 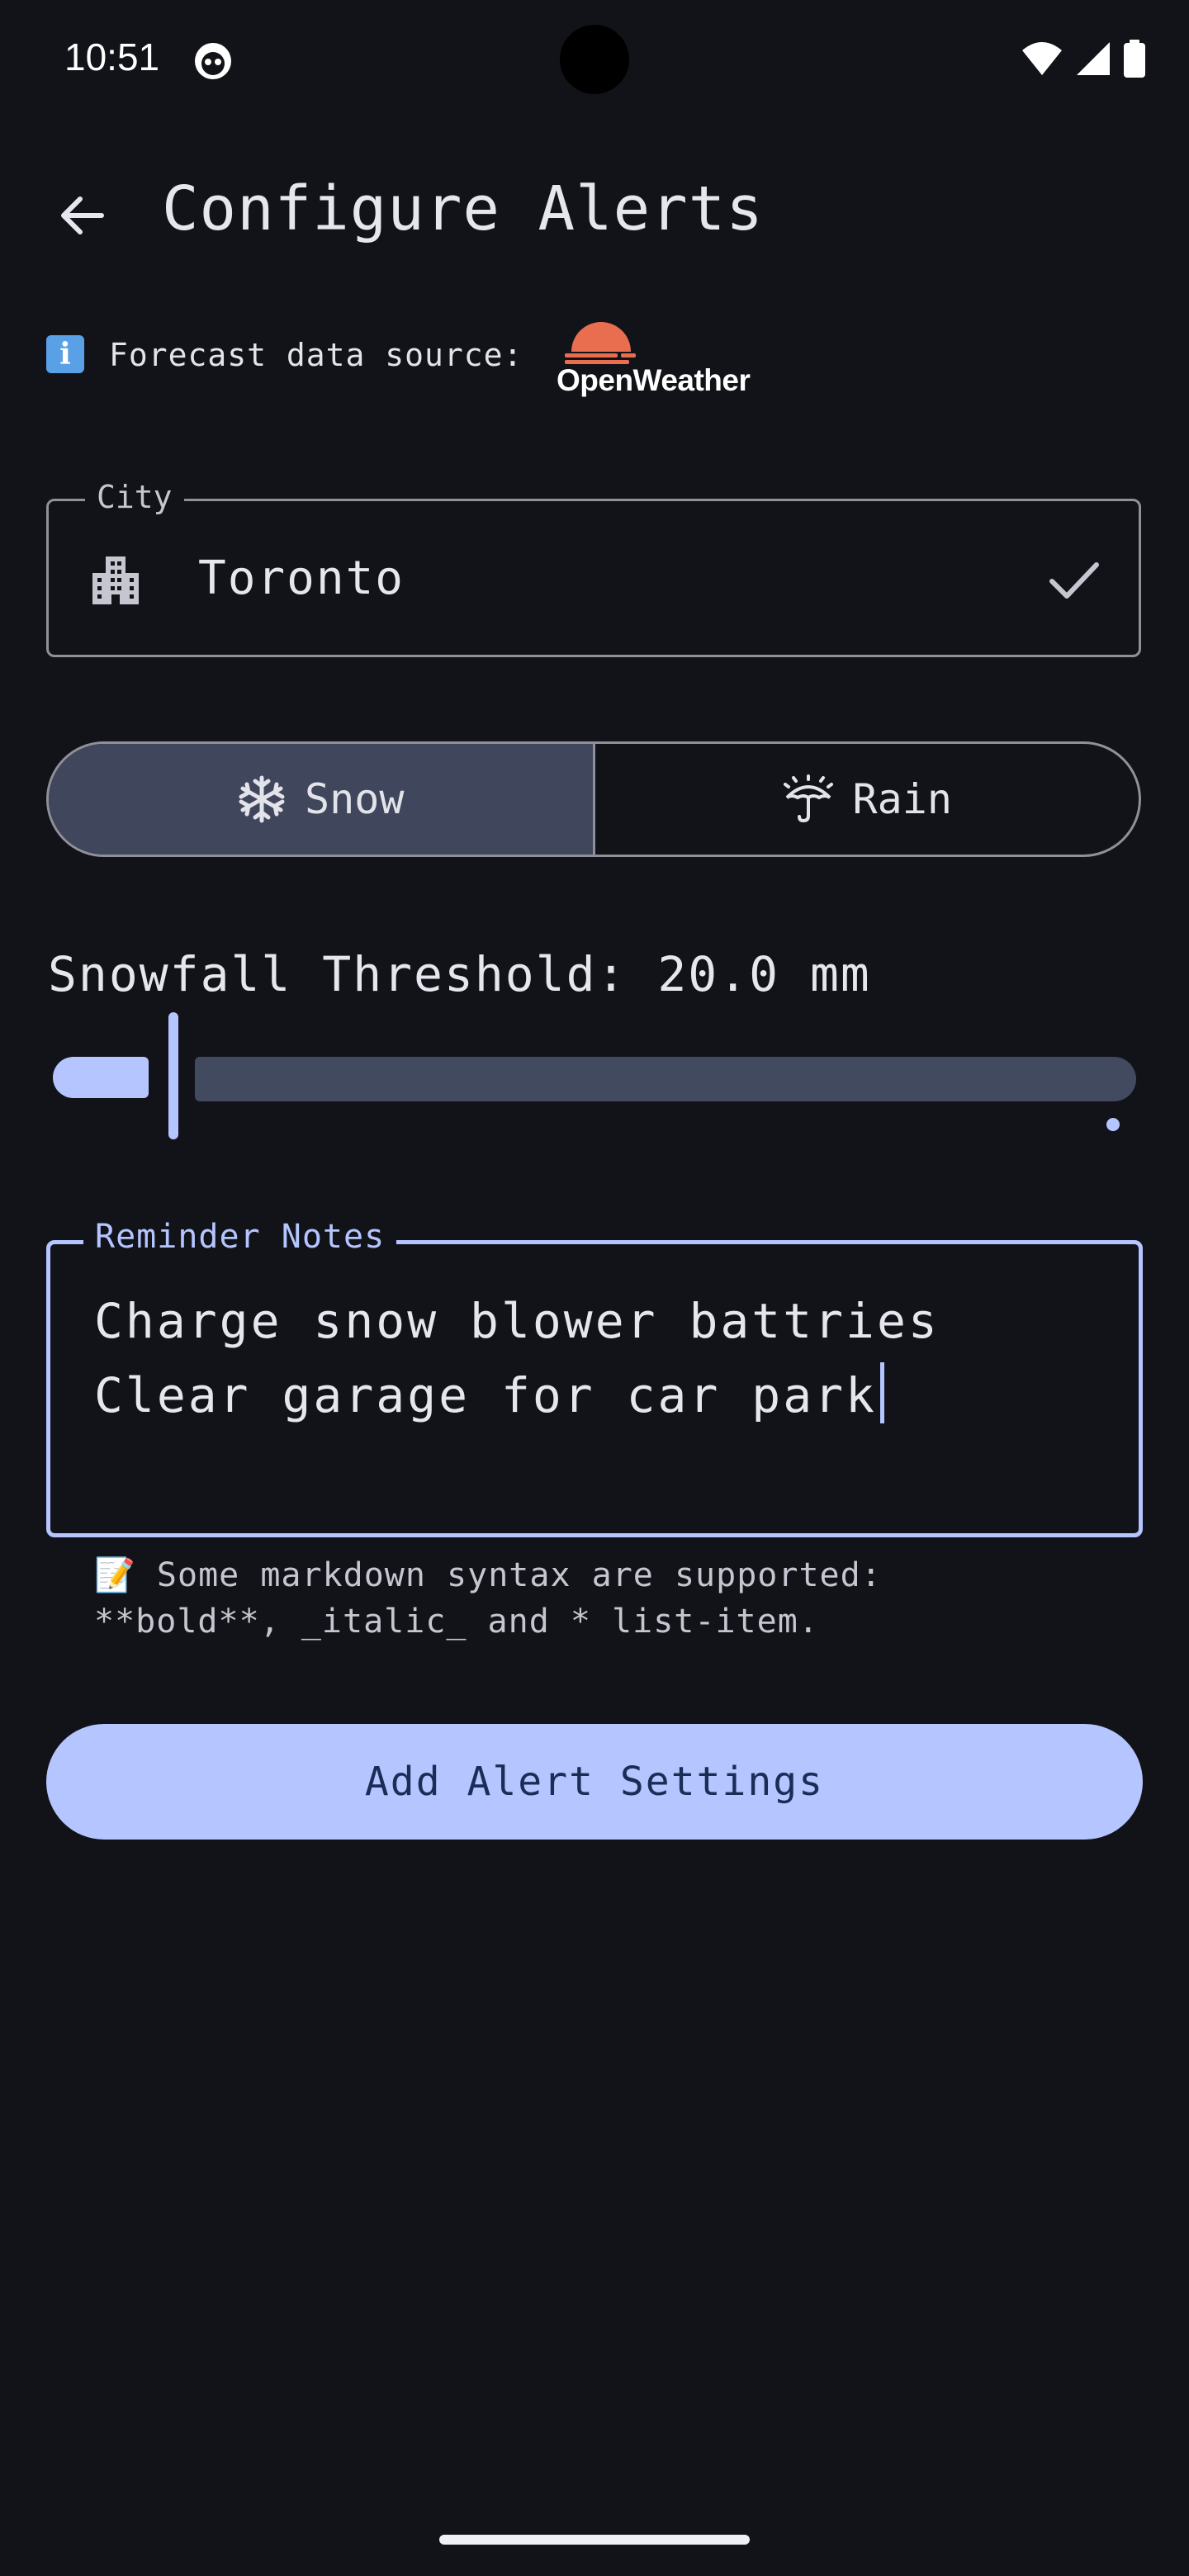 What do you see at coordinates (134, 497) in the screenshot?
I see `city-field-label: City` at bounding box center [134, 497].